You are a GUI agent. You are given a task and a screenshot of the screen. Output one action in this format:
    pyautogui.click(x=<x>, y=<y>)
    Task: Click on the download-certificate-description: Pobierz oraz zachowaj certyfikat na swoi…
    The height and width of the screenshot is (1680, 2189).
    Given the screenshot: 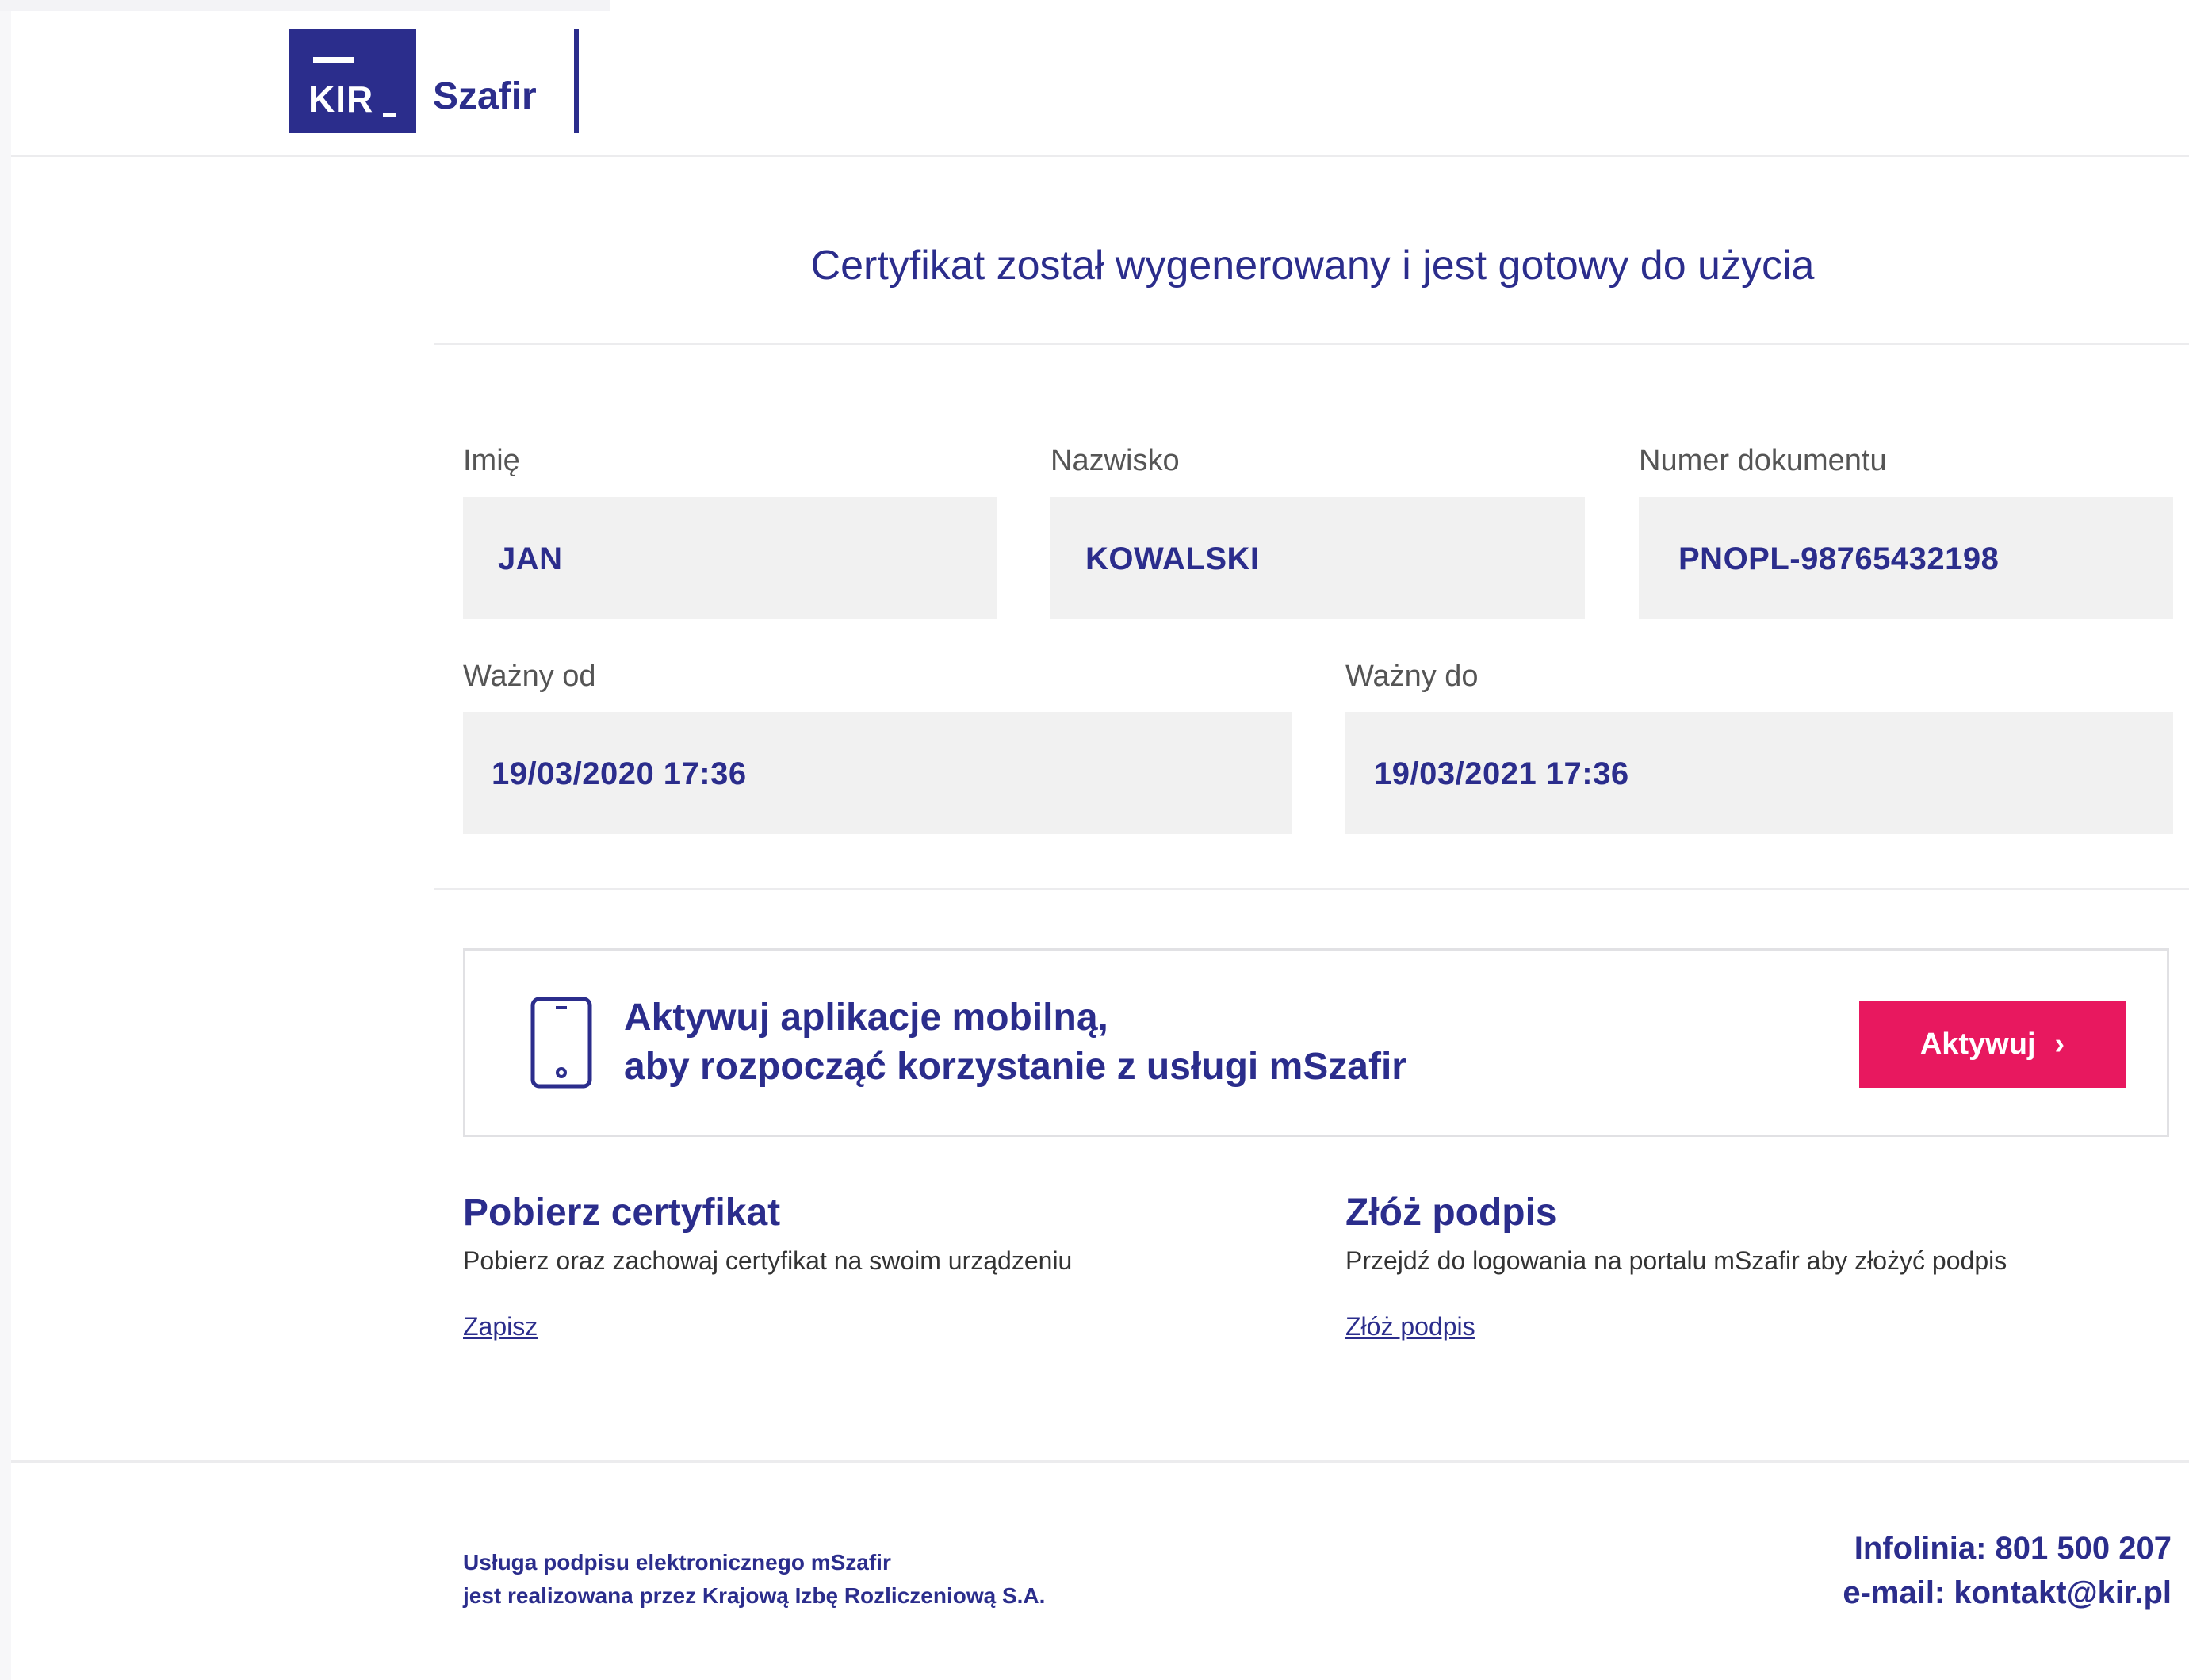 What is the action you would take?
    pyautogui.click(x=768, y=1260)
    